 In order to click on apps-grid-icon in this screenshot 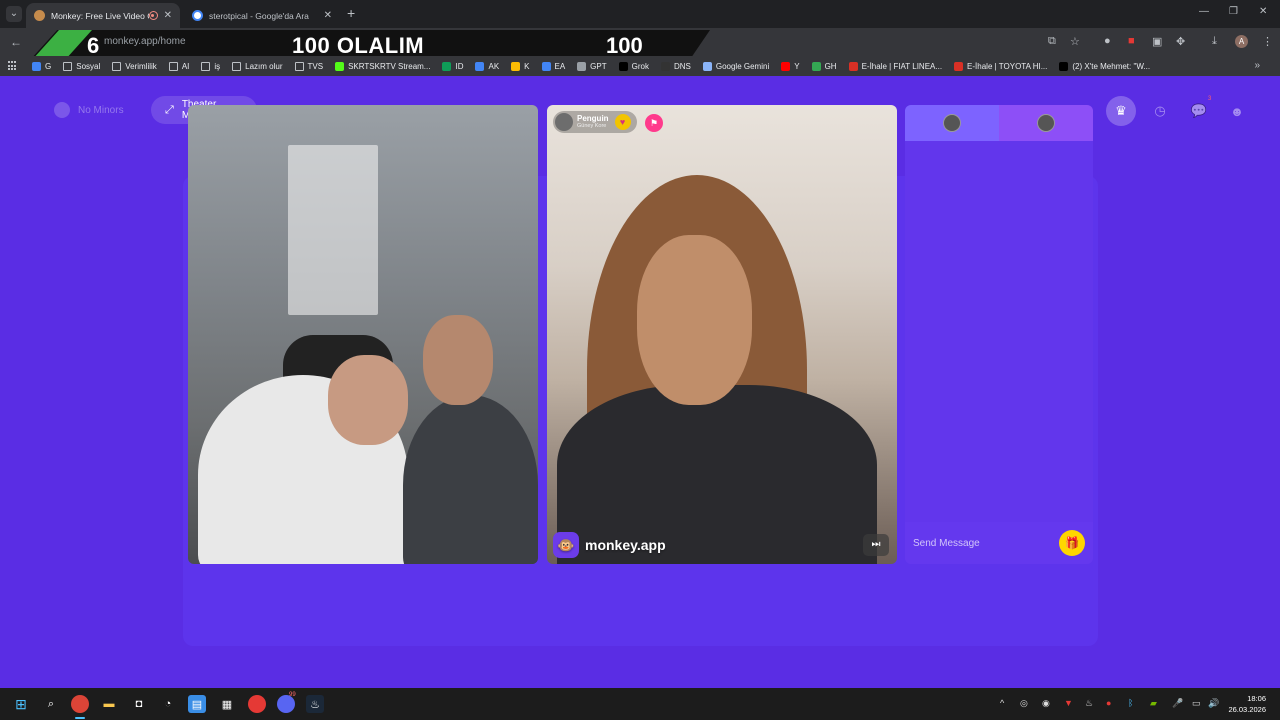, I will do `click(13, 66)`.